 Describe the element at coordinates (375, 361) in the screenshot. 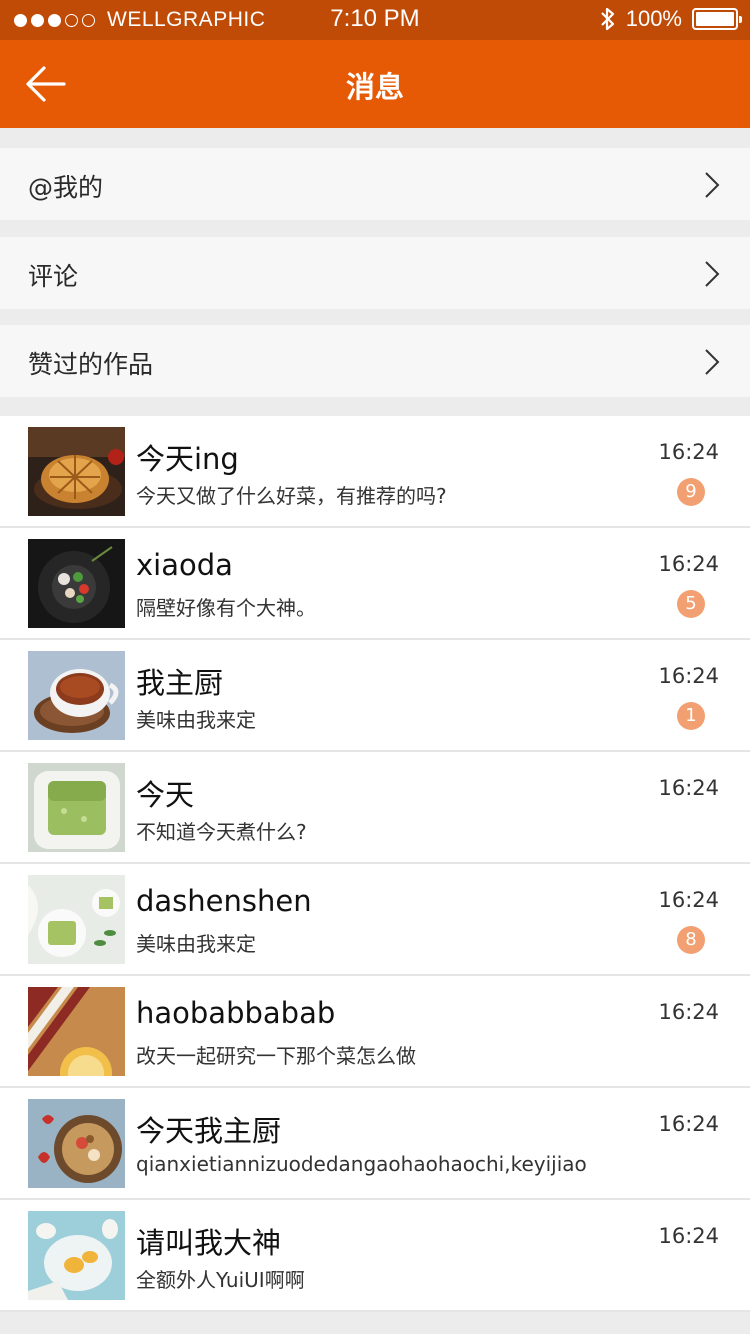

I see `menu-item-liked-works: 赞过的作品` at that location.